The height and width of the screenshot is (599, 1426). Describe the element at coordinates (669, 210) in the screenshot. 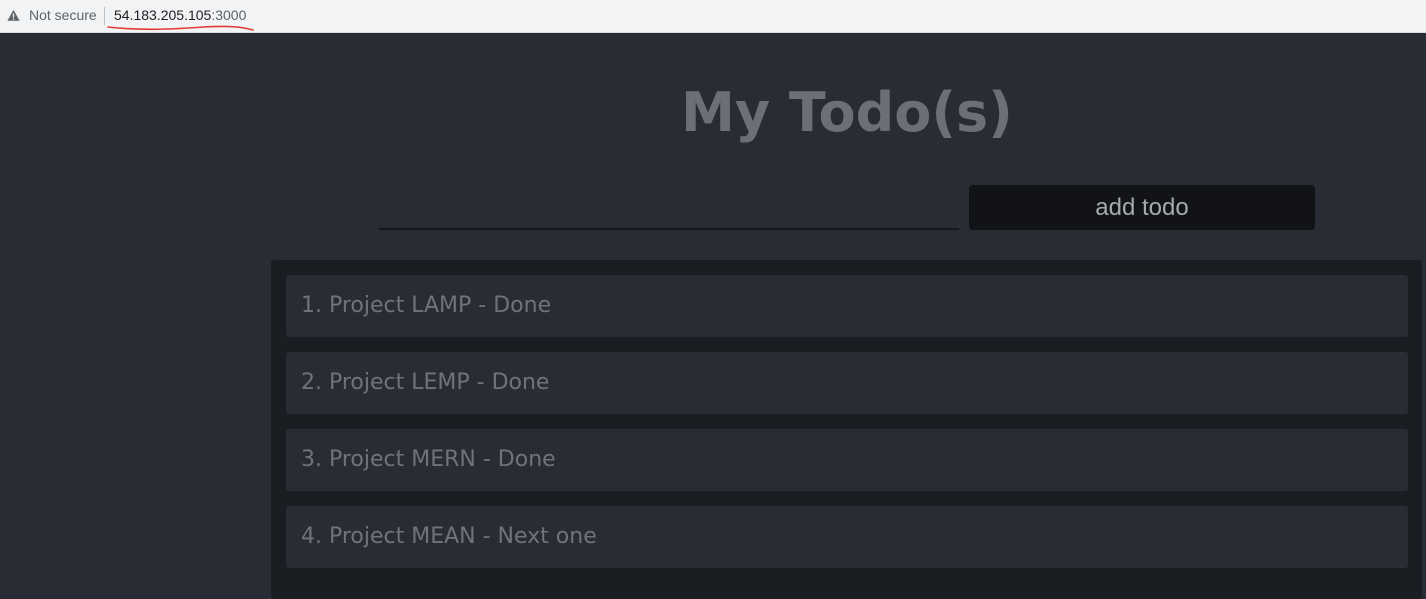

I see `todo-input` at that location.